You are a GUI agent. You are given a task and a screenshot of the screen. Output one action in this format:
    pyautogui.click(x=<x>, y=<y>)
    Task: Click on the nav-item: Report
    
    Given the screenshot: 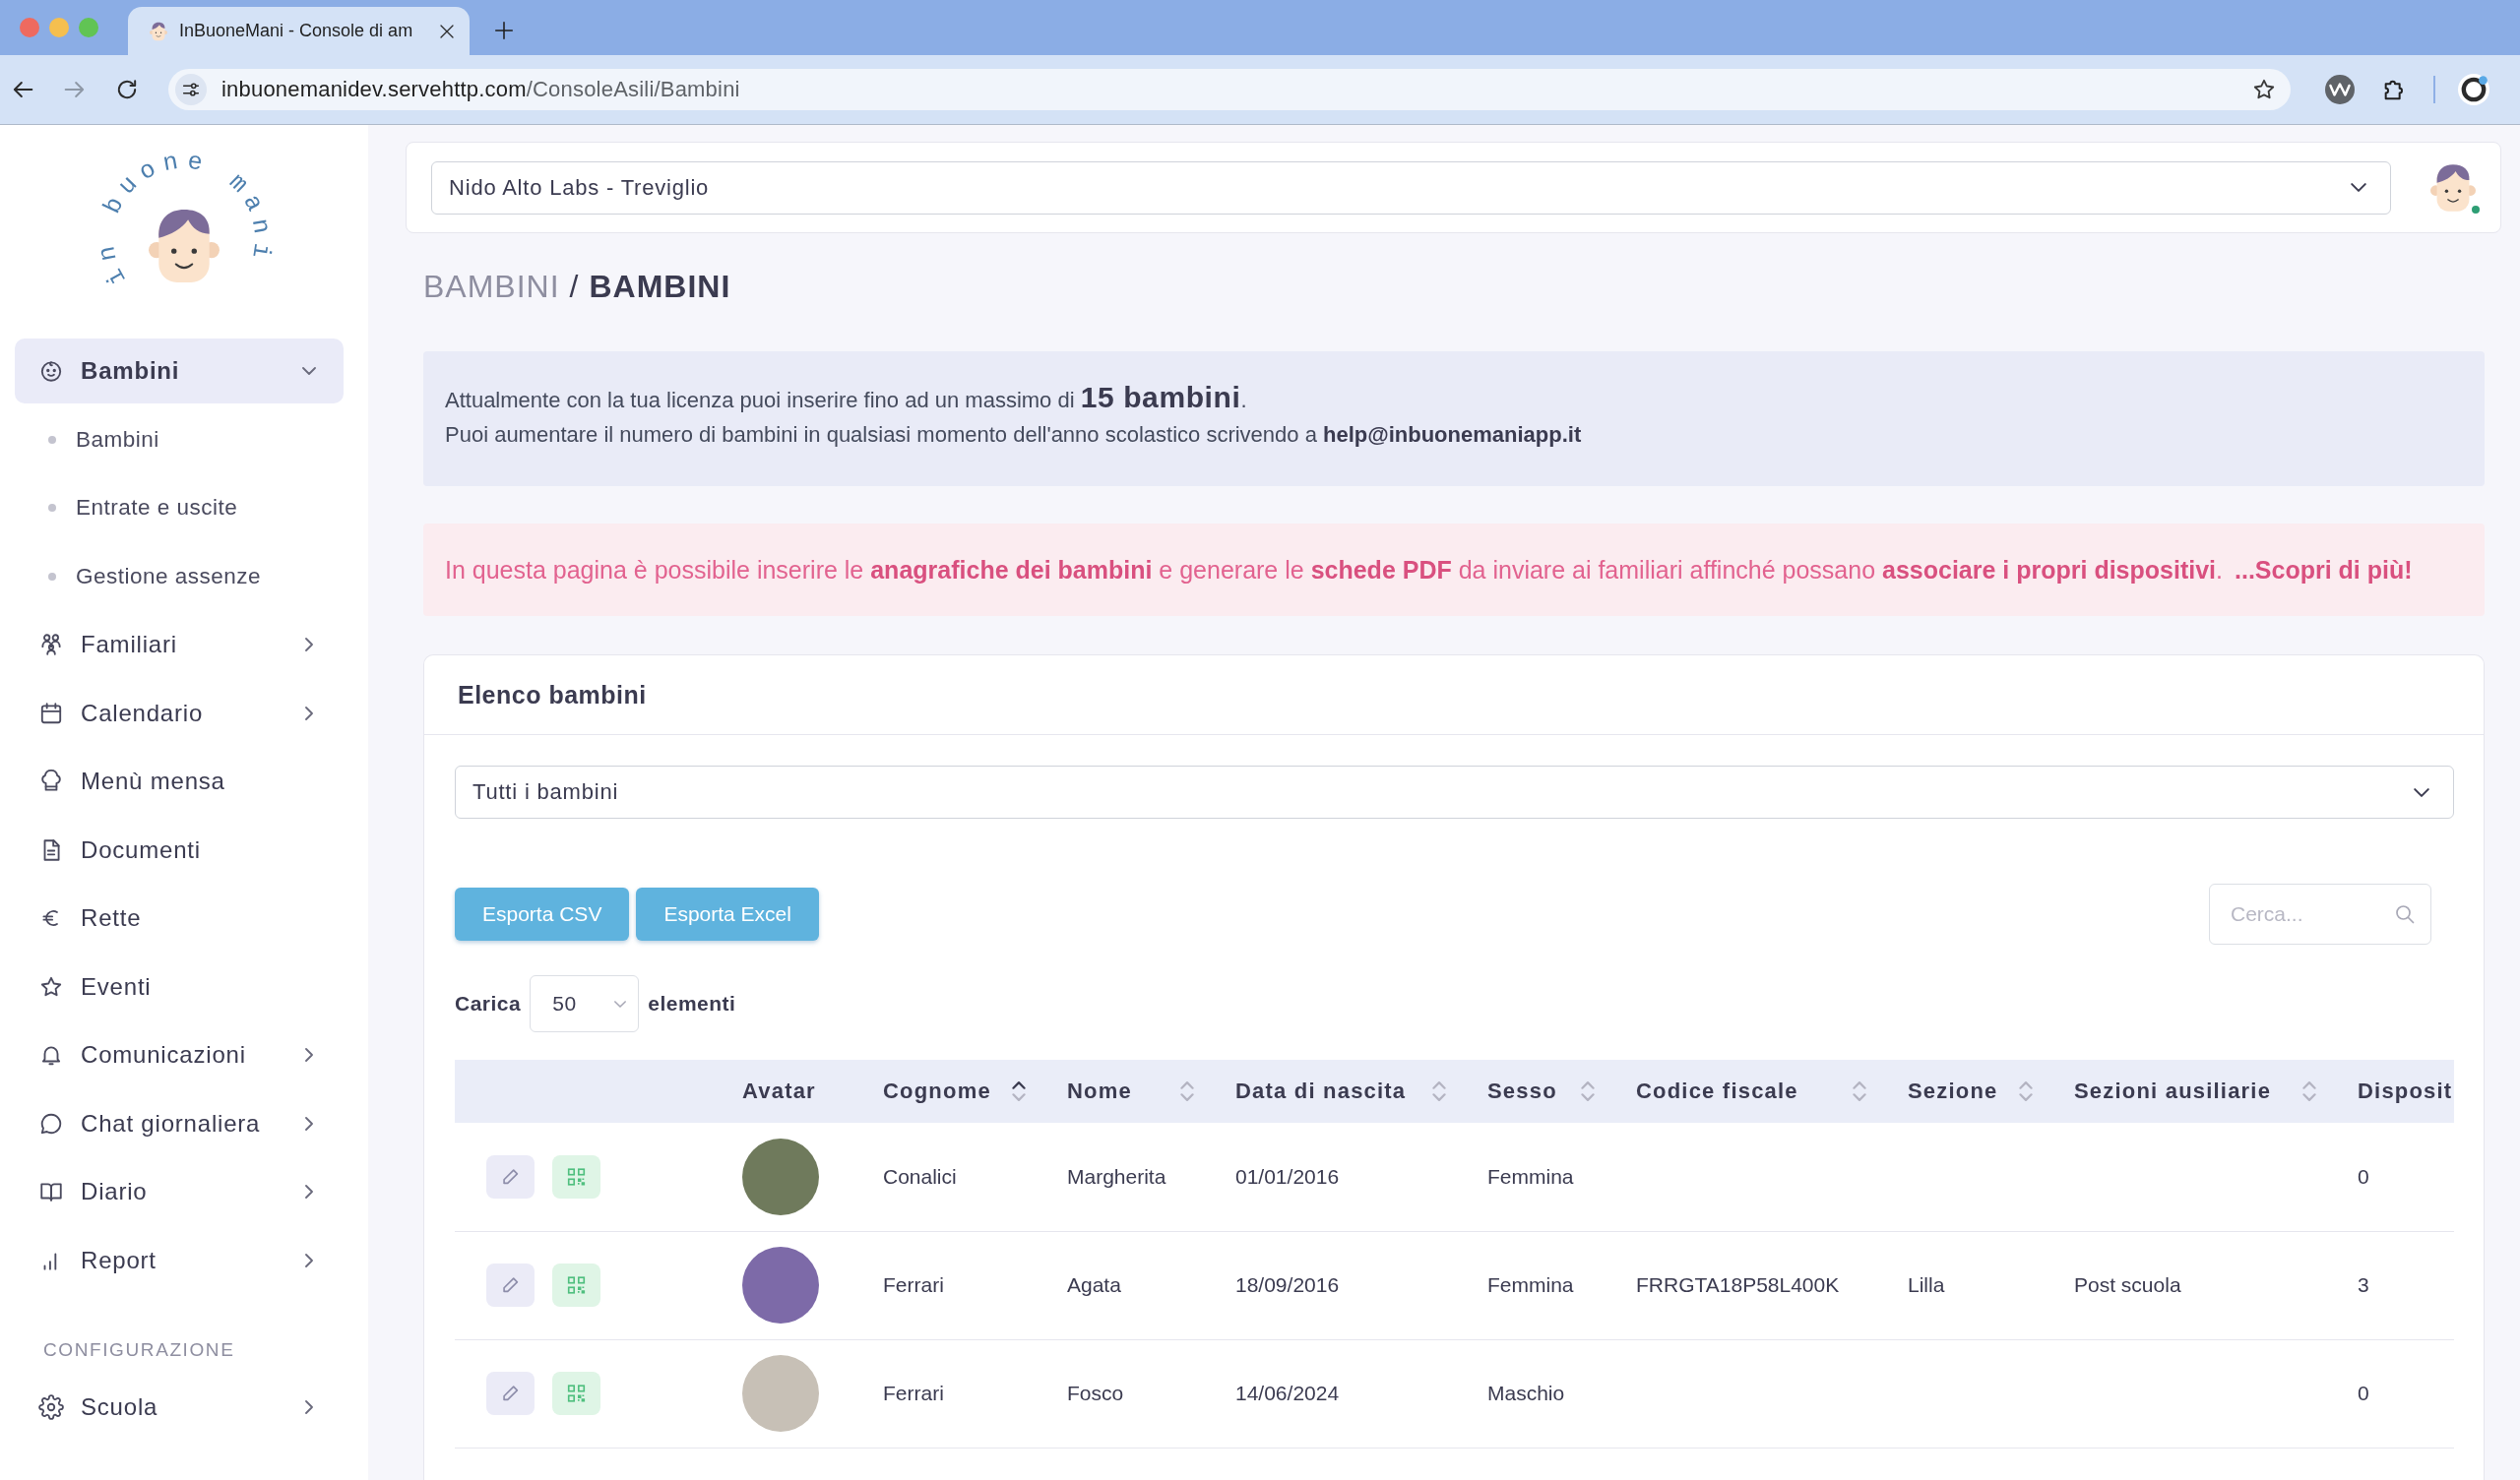 What is the action you would take?
    pyautogui.click(x=179, y=1260)
    